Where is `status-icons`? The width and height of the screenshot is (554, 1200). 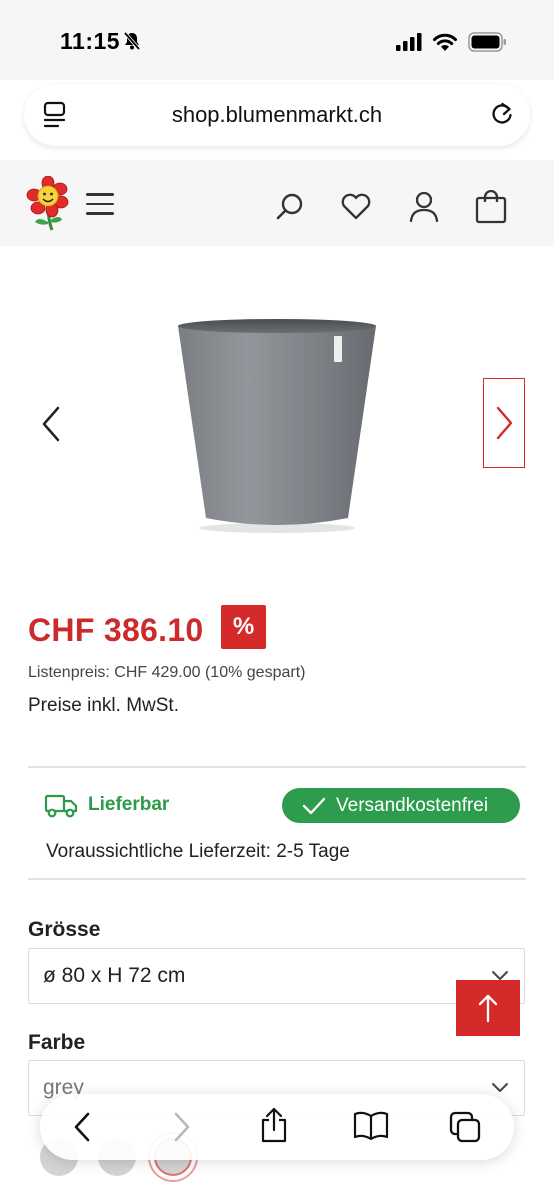
status-icons is located at coordinates (452, 42).